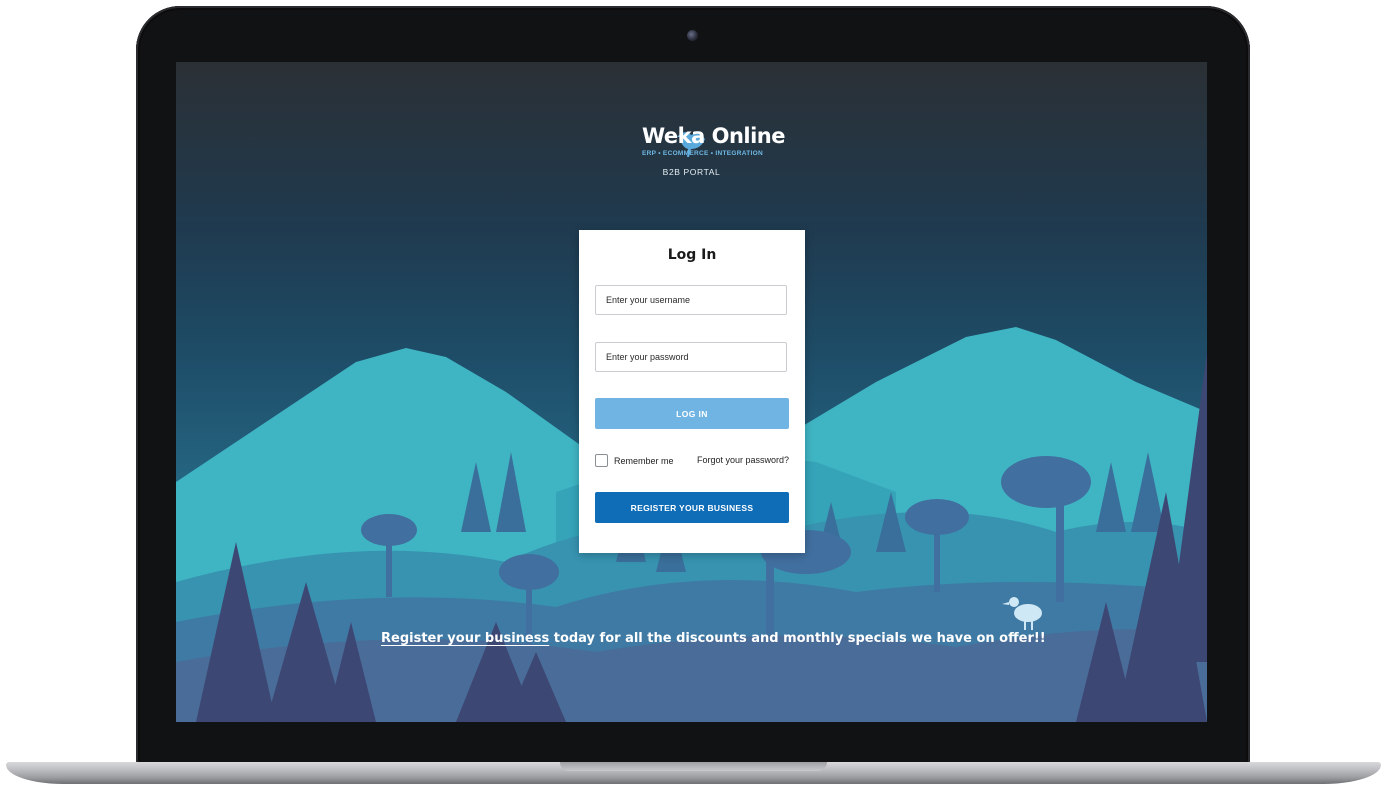 The height and width of the screenshot is (786, 1387). I want to click on forgot-password-link: Forgot your password?, so click(743, 460).